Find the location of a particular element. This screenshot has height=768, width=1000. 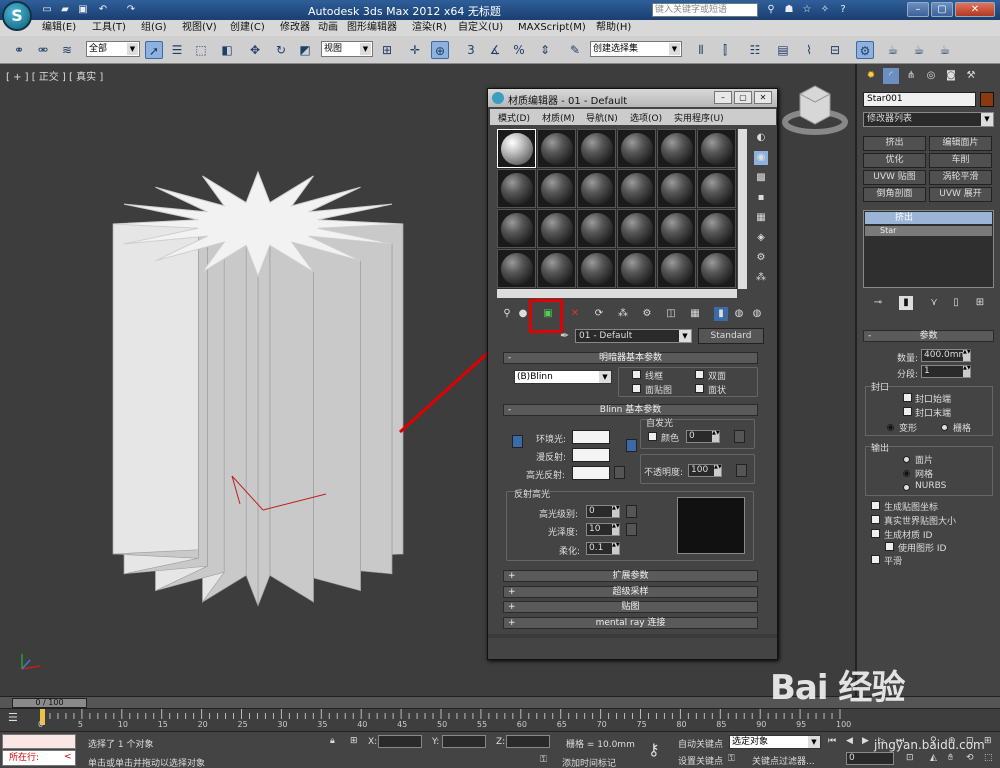

output-patch-radio is located at coordinates (906, 459).